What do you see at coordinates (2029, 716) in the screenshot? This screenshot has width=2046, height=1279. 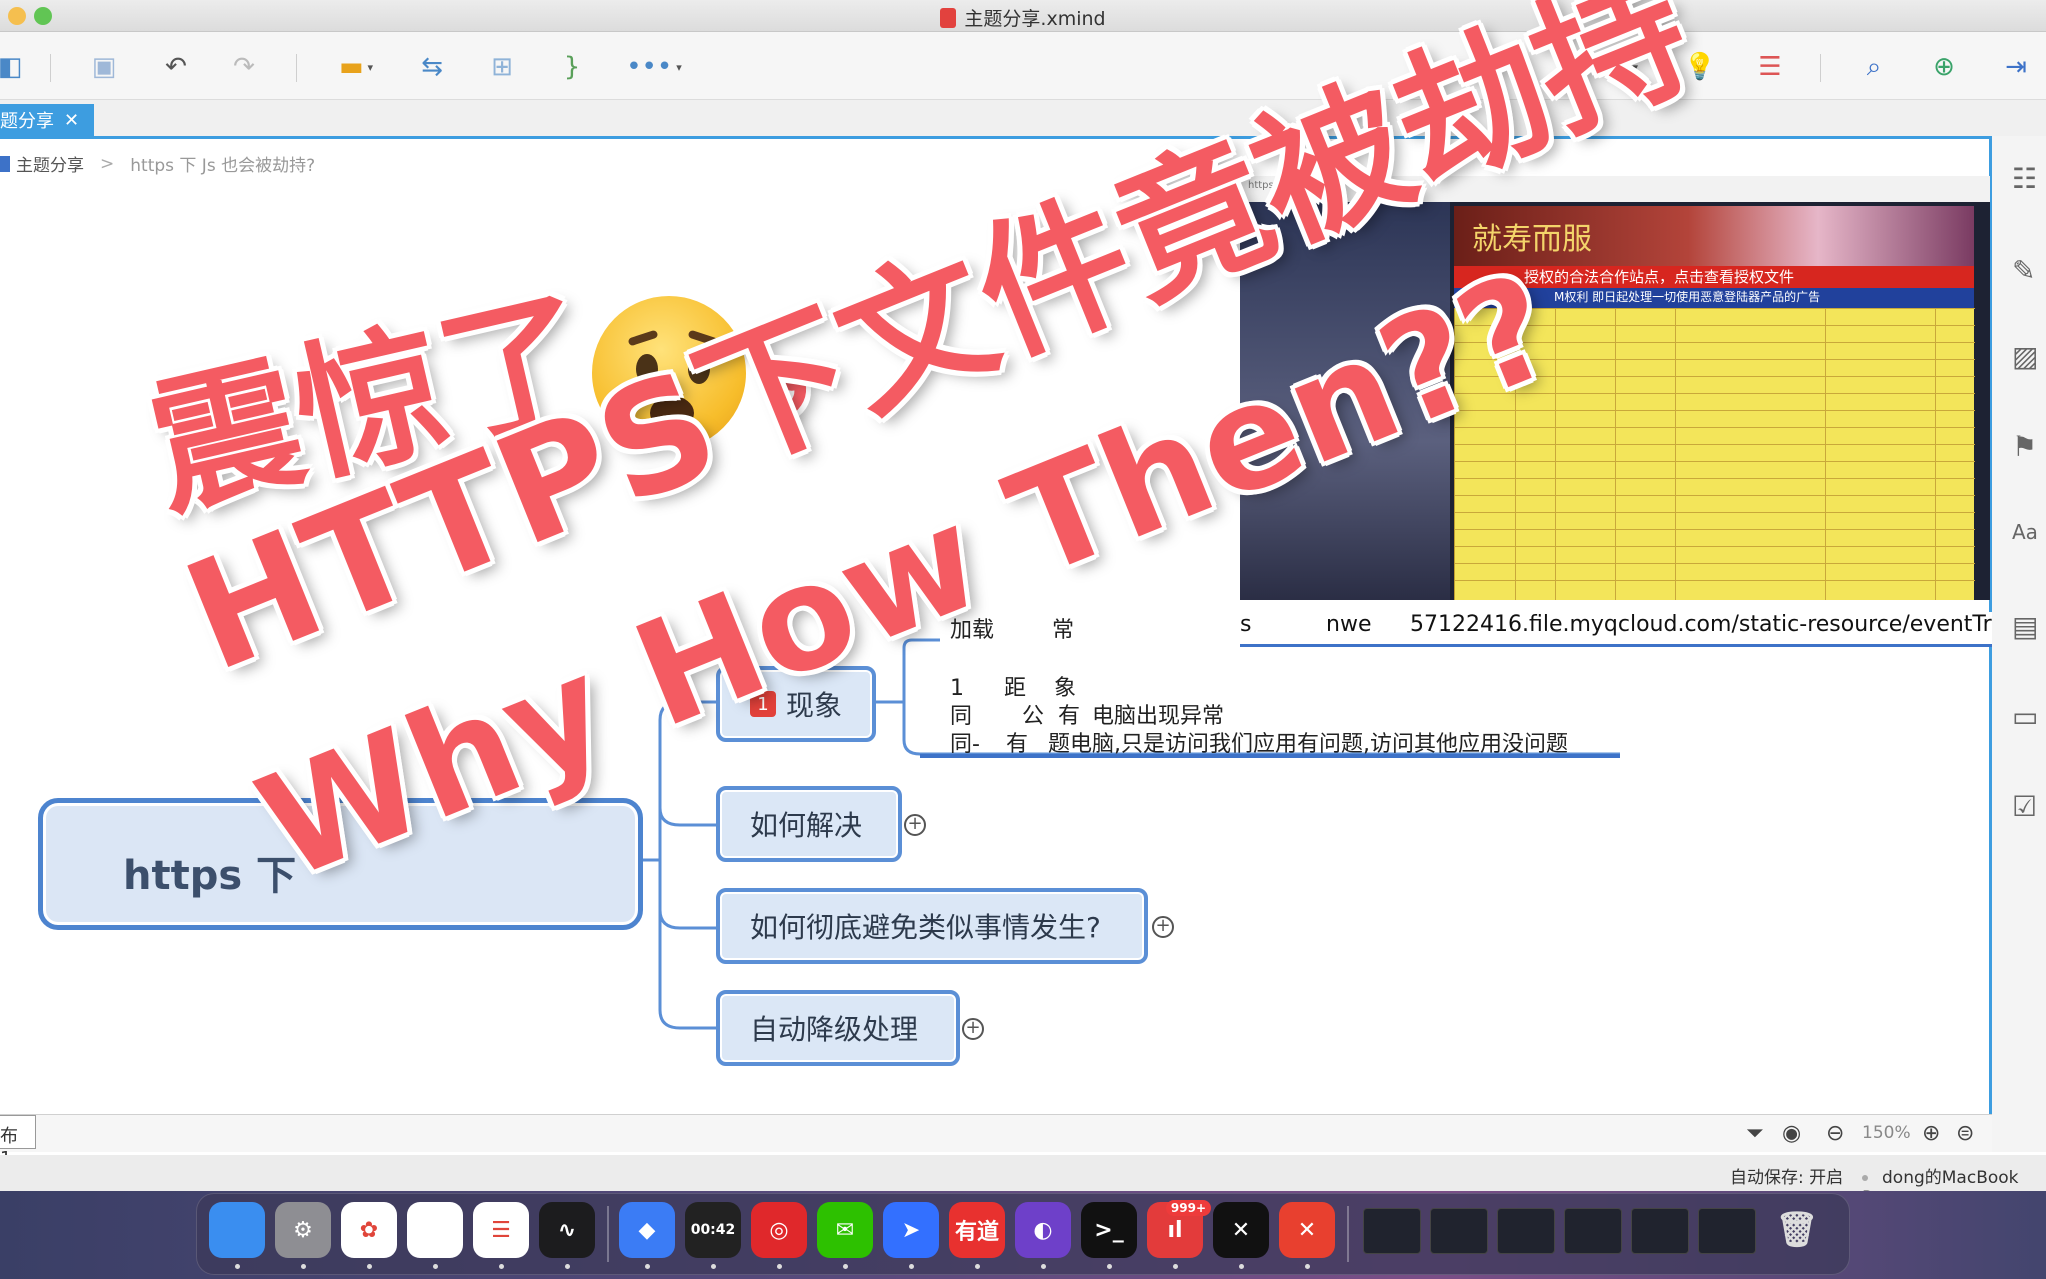 I see `comment-icon: ▭` at bounding box center [2029, 716].